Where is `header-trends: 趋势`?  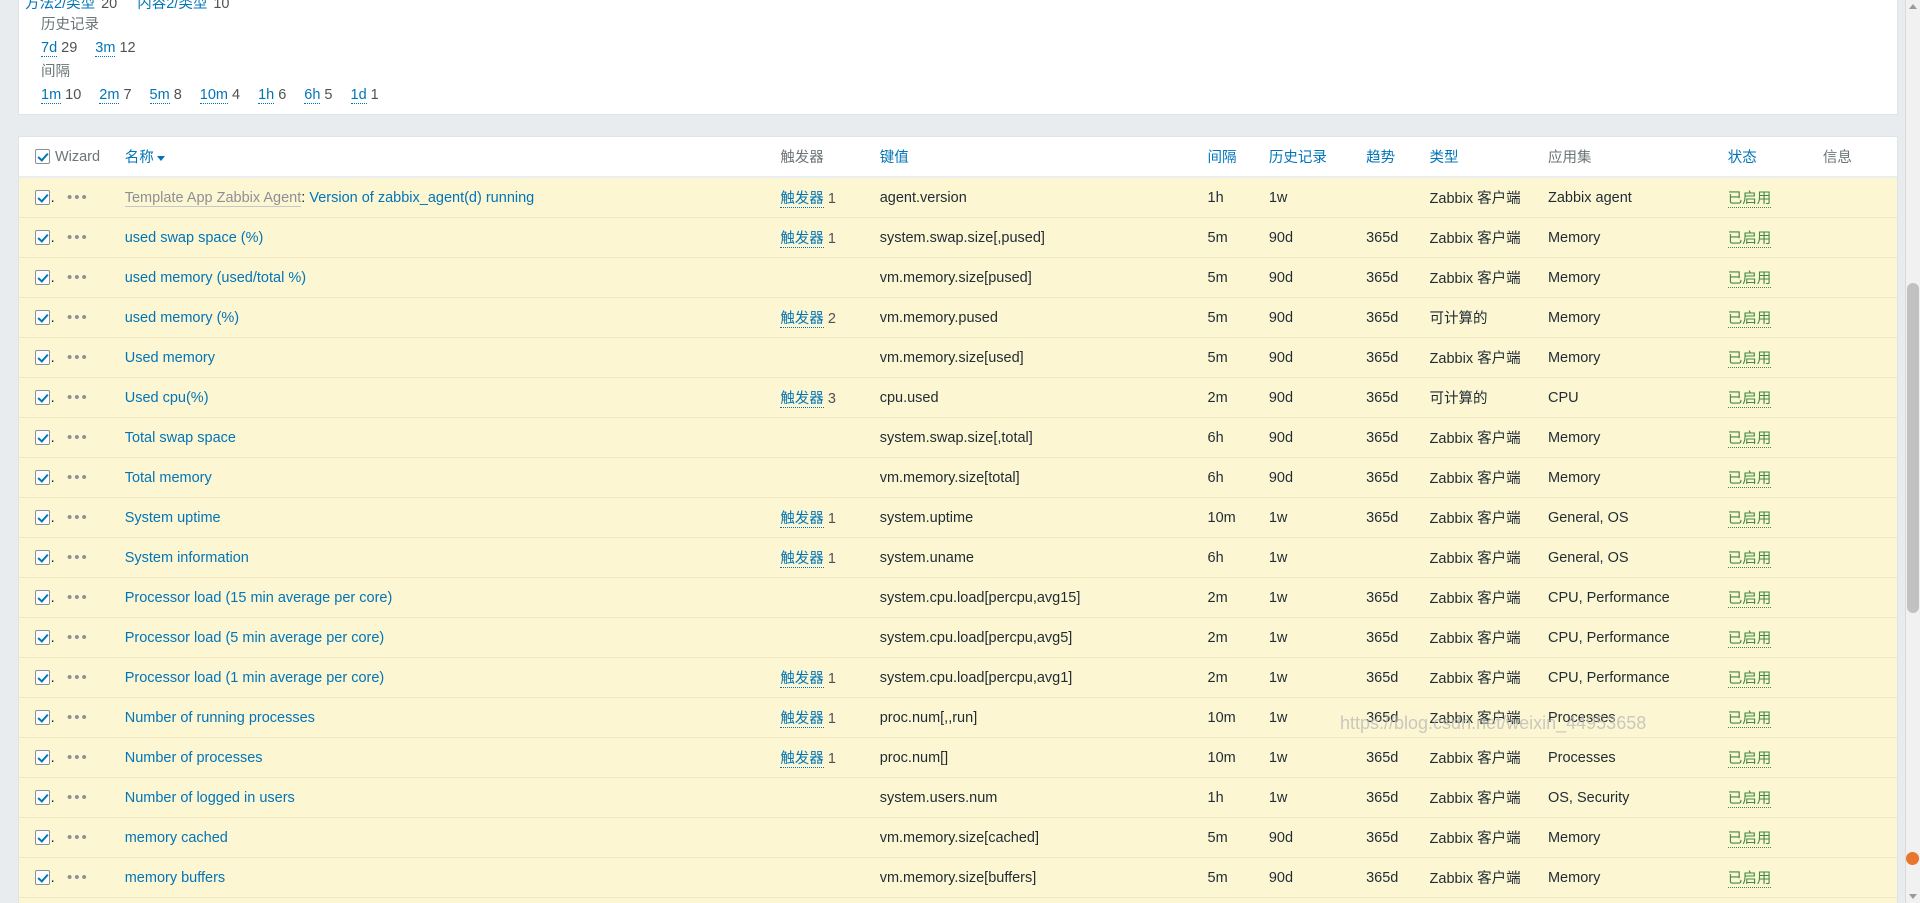 header-trends: 趋势 is located at coordinates (1398, 157).